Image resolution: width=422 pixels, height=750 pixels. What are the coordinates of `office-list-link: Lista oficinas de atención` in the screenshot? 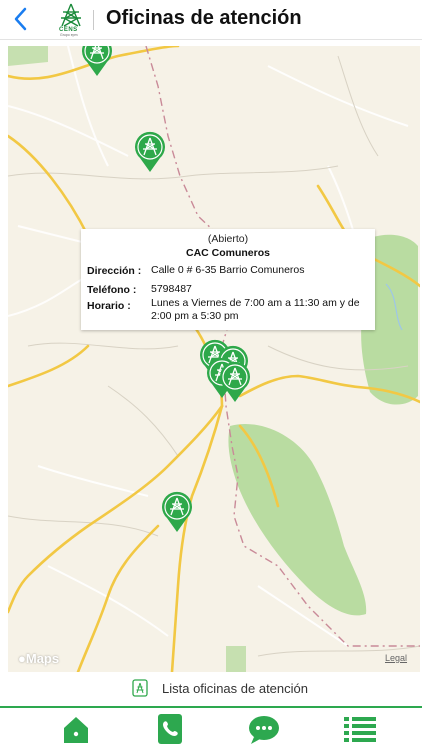 It's located at (211, 689).